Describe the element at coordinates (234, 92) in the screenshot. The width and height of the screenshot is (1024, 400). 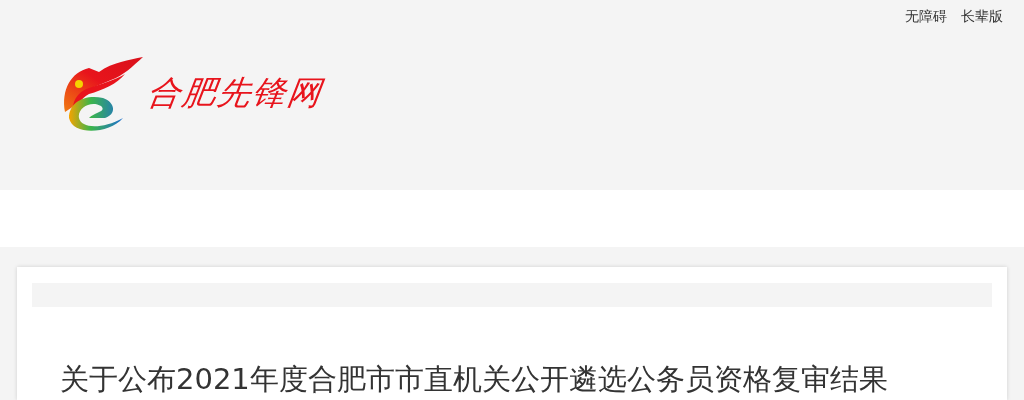
I see `logo-text: 合肥先锋网` at that location.